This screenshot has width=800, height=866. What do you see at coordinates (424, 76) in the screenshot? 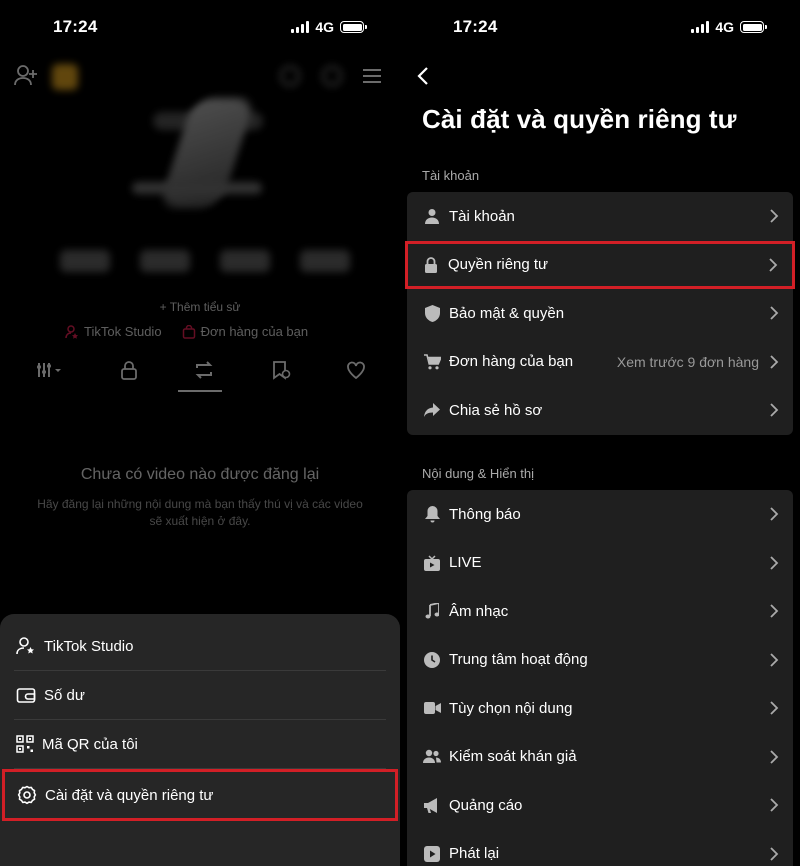
I see `back-arrow-icon` at bounding box center [424, 76].